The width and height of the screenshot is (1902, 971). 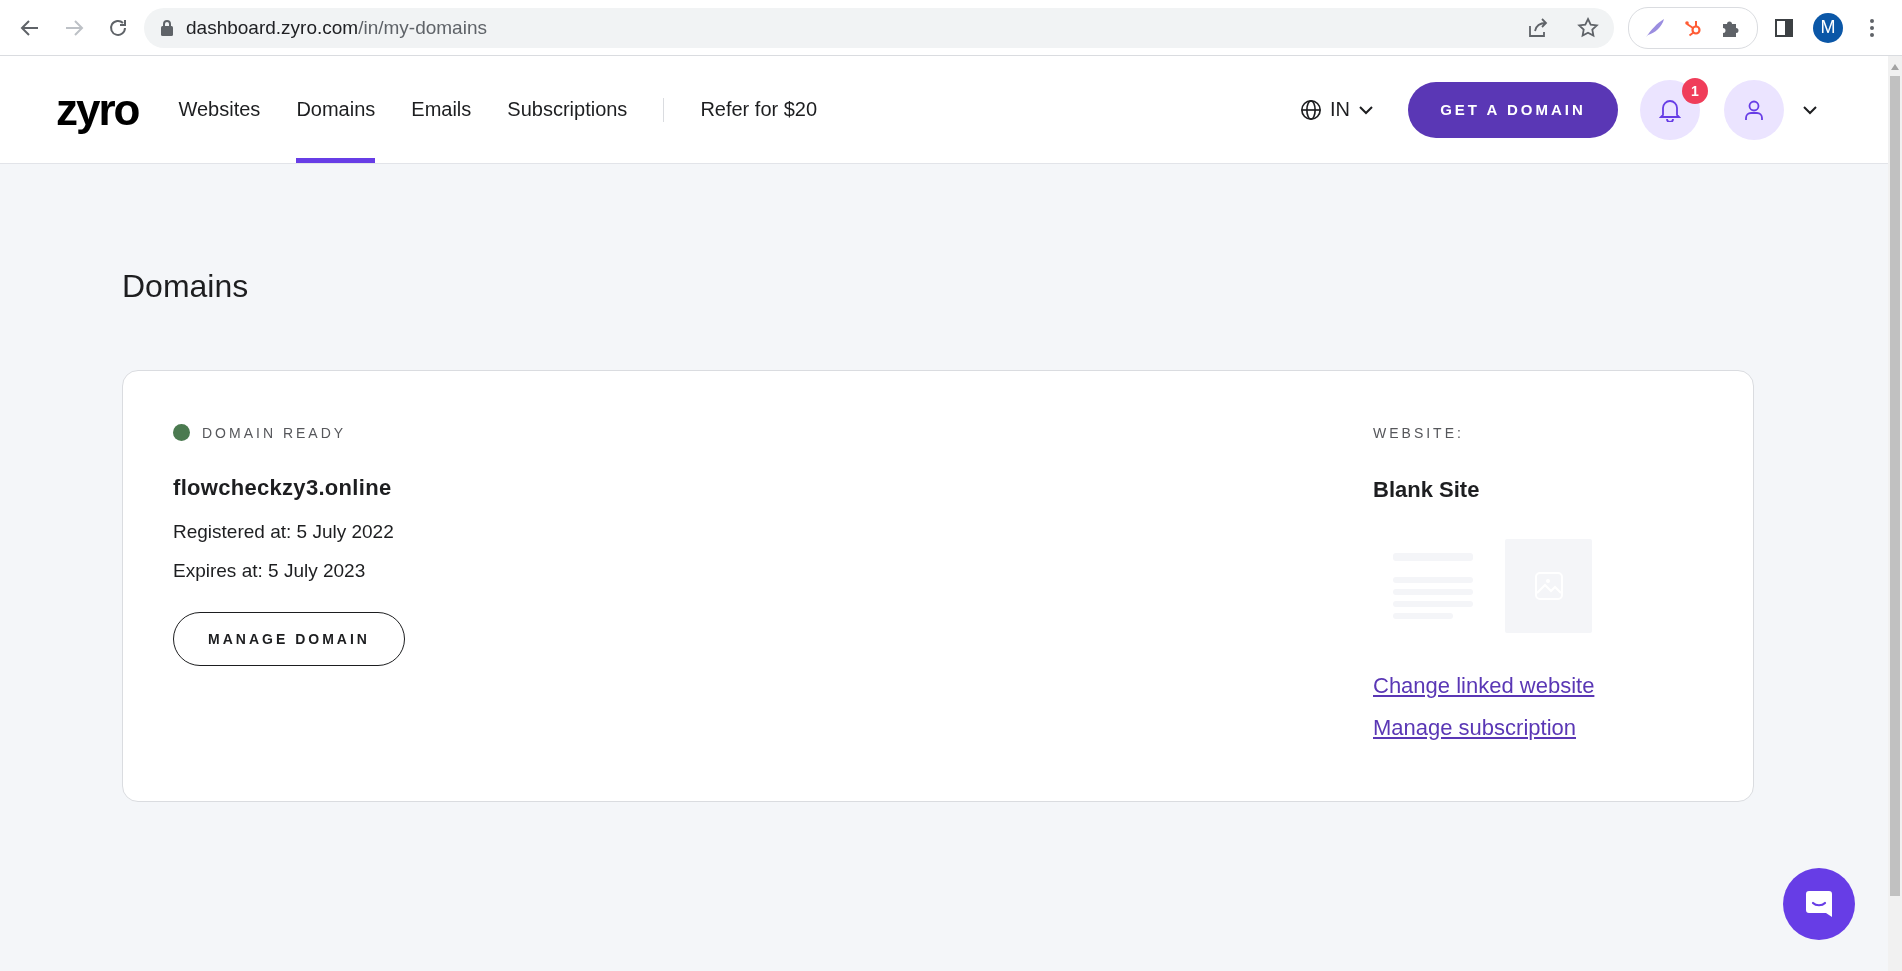 What do you see at coordinates (167, 27) in the screenshot?
I see `lock-icon` at bounding box center [167, 27].